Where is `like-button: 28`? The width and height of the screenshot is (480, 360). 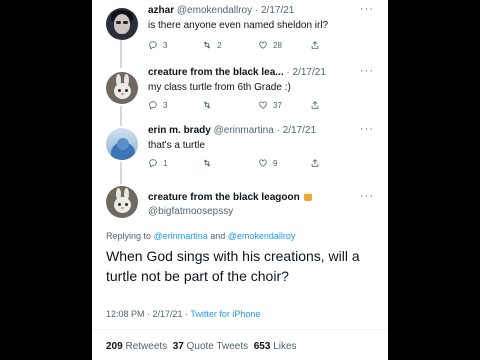
like-button: 28 is located at coordinates (270, 45).